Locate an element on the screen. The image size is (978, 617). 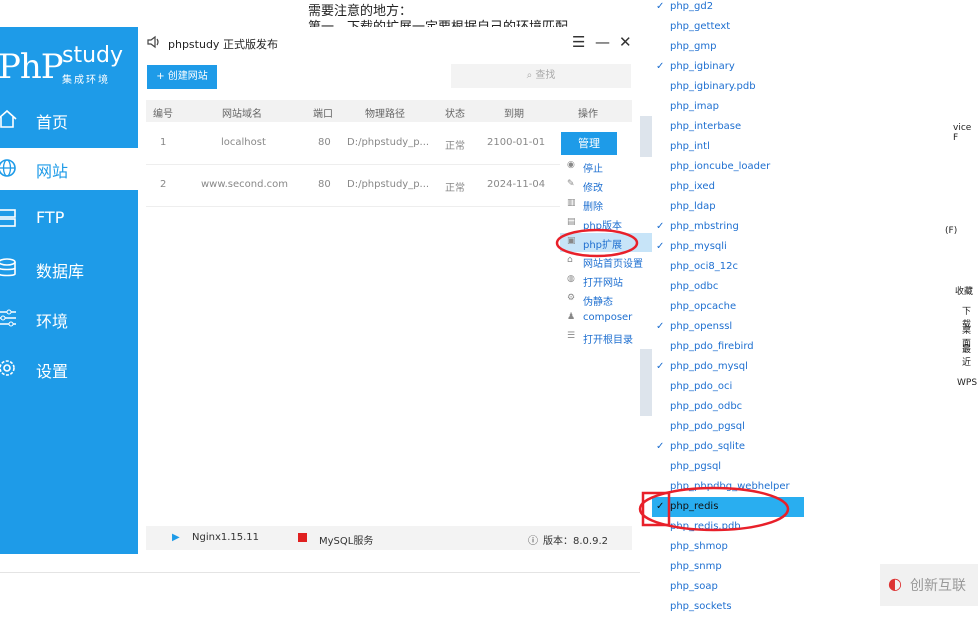
watermark-text: 创新互联 is located at coordinates (938, 586).